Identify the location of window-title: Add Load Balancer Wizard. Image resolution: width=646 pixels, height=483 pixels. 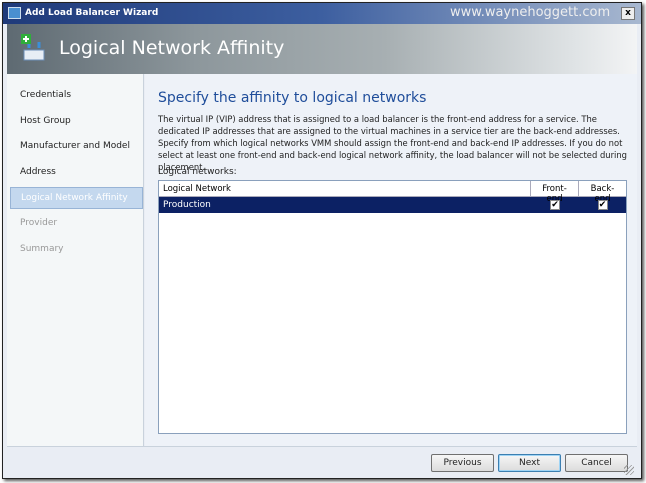
(92, 13).